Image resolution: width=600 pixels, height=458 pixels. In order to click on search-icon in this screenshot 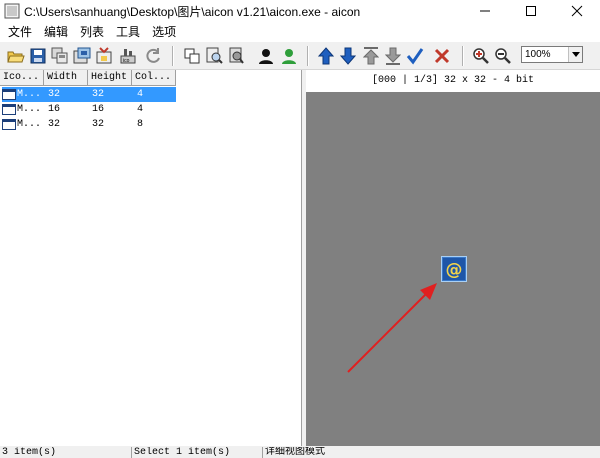, I will do `click(214, 55)`.